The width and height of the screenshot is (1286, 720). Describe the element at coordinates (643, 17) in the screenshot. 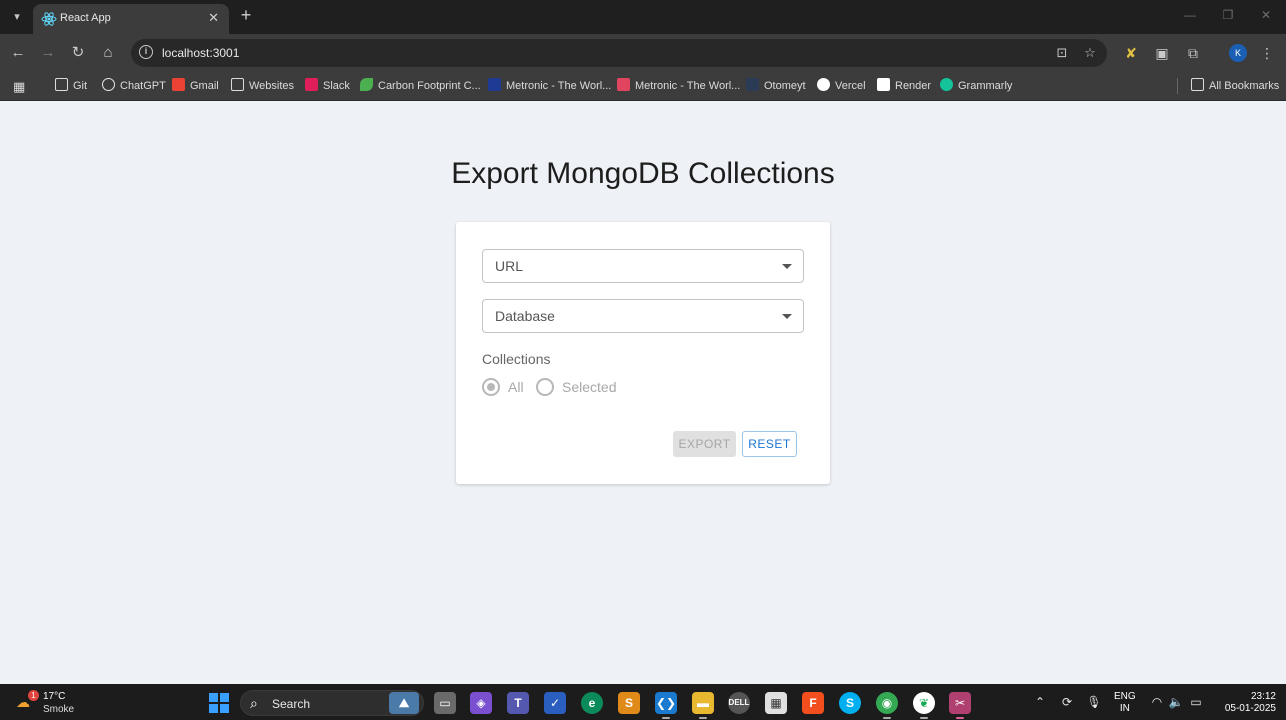

I see `browser-tabstrip: ▾ React App ✕ + — ❐ ✕` at that location.